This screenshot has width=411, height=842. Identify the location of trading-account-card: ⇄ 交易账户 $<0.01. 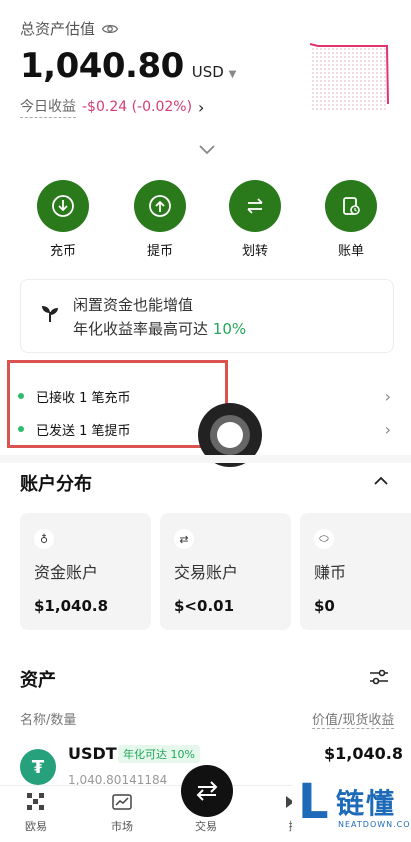
(225, 571).